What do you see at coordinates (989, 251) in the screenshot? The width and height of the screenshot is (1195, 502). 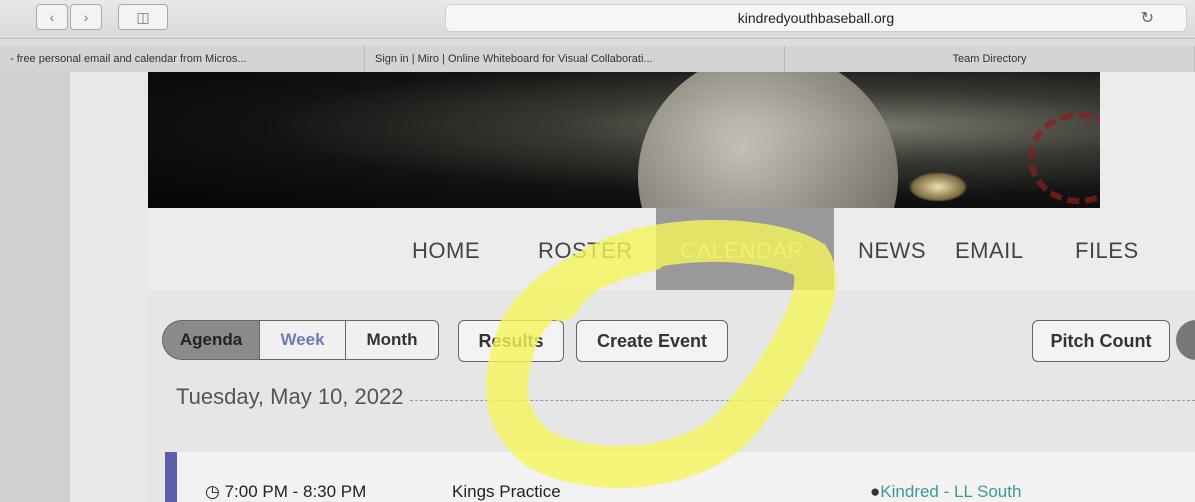 I see `nav-email: EMAIL` at bounding box center [989, 251].